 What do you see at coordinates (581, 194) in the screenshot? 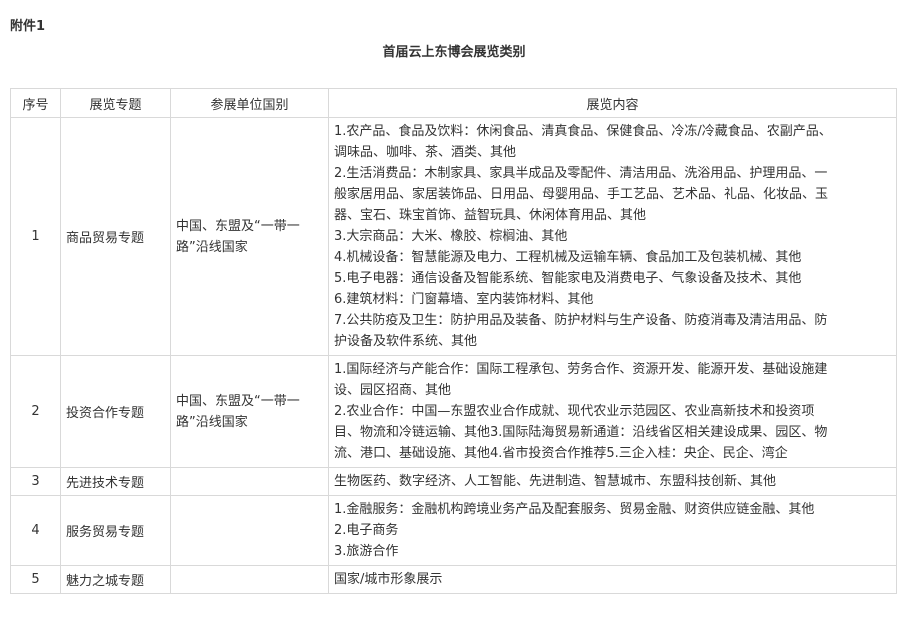
I see `content-line: 般家居用品、家居装饰品、日用品、母婴用品、手工艺品、艺术品、礼品、化妆品、玉` at bounding box center [581, 194].